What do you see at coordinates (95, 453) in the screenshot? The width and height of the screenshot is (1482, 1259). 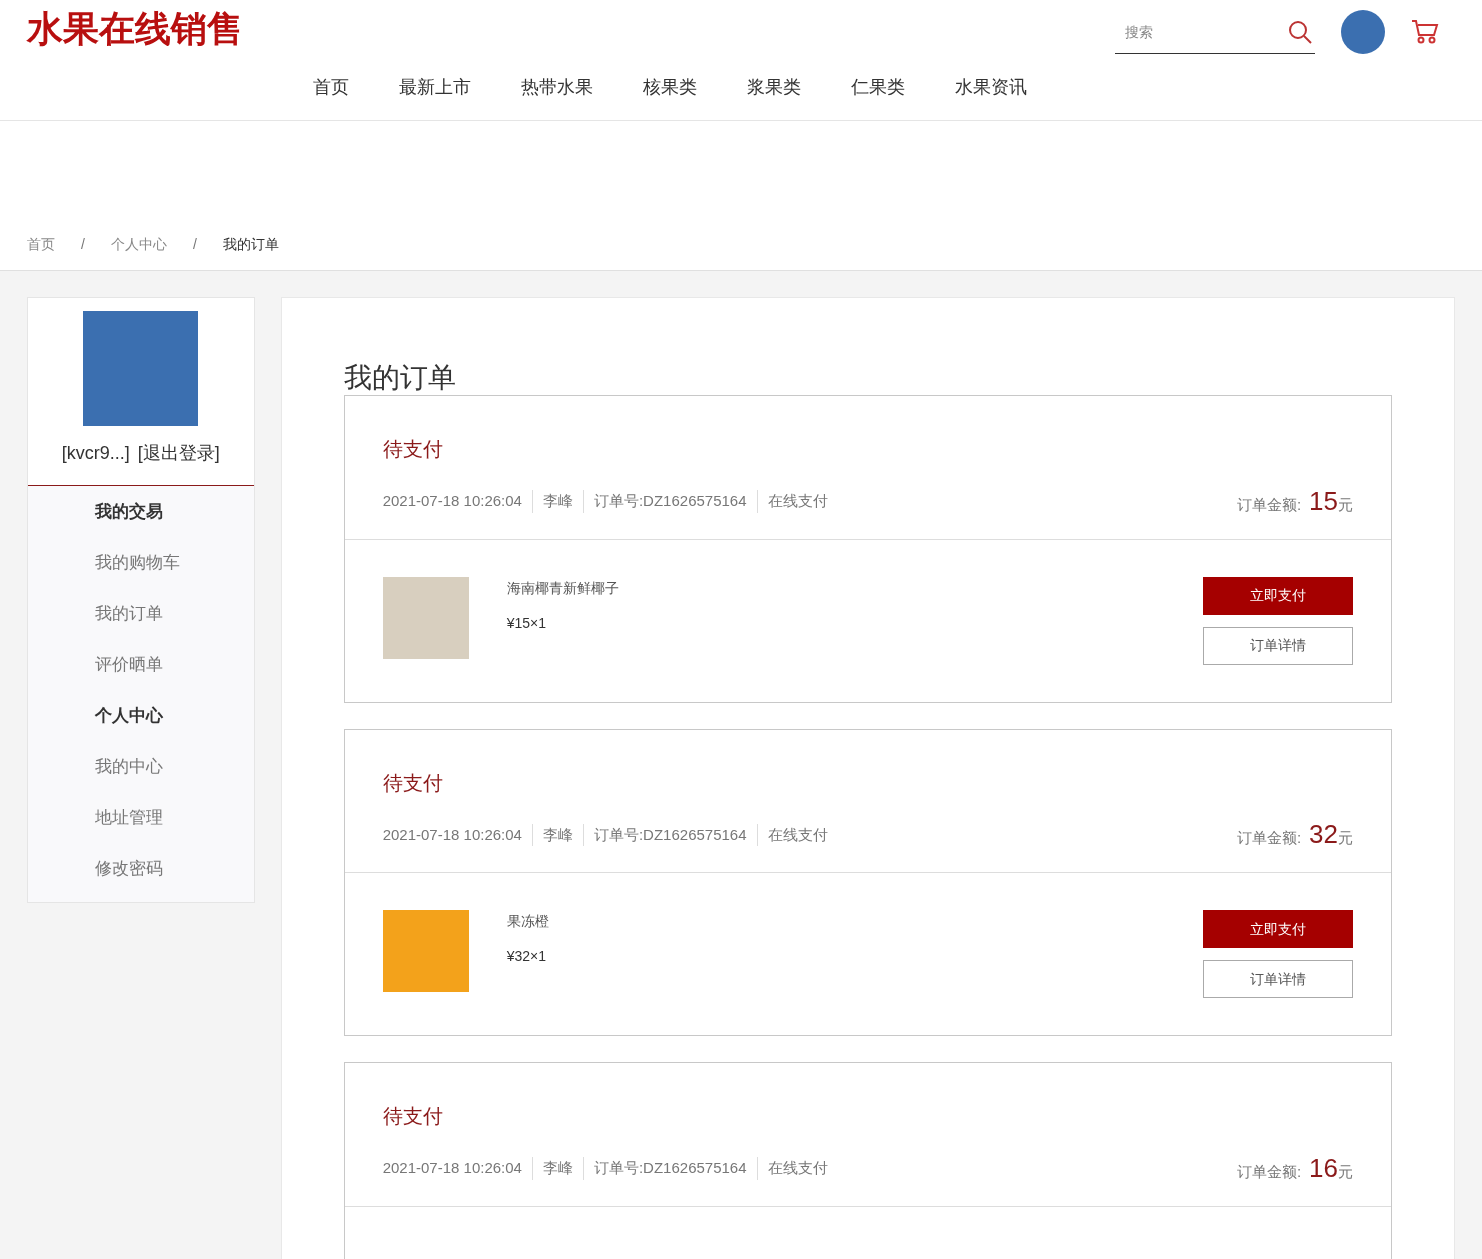 I see `username: [kvcr9...]` at bounding box center [95, 453].